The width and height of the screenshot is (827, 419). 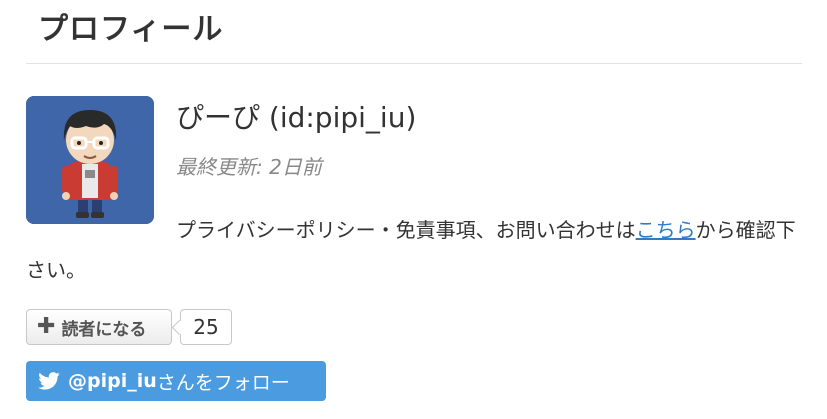 What do you see at coordinates (46, 326) in the screenshot?
I see `plus-icon: ✚` at bounding box center [46, 326].